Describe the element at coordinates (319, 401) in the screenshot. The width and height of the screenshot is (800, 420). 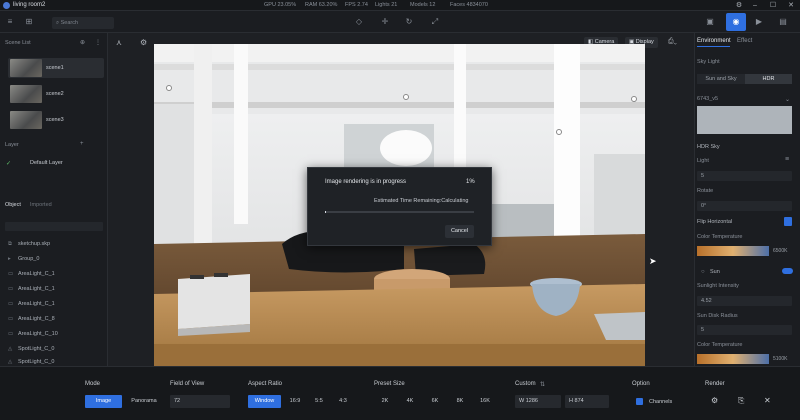
I see `aspect-5-5-button: 5:5` at that location.